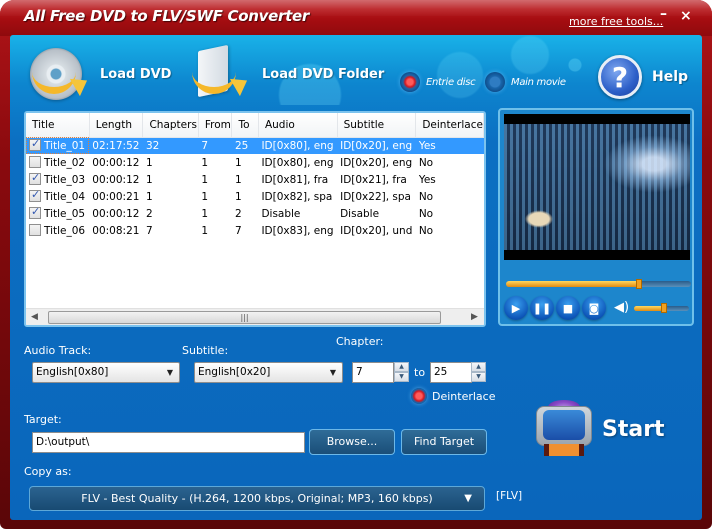 Image resolution: width=712 pixels, height=529 pixels. I want to click on entire-disc-radio: Entrie disc, so click(438, 82).